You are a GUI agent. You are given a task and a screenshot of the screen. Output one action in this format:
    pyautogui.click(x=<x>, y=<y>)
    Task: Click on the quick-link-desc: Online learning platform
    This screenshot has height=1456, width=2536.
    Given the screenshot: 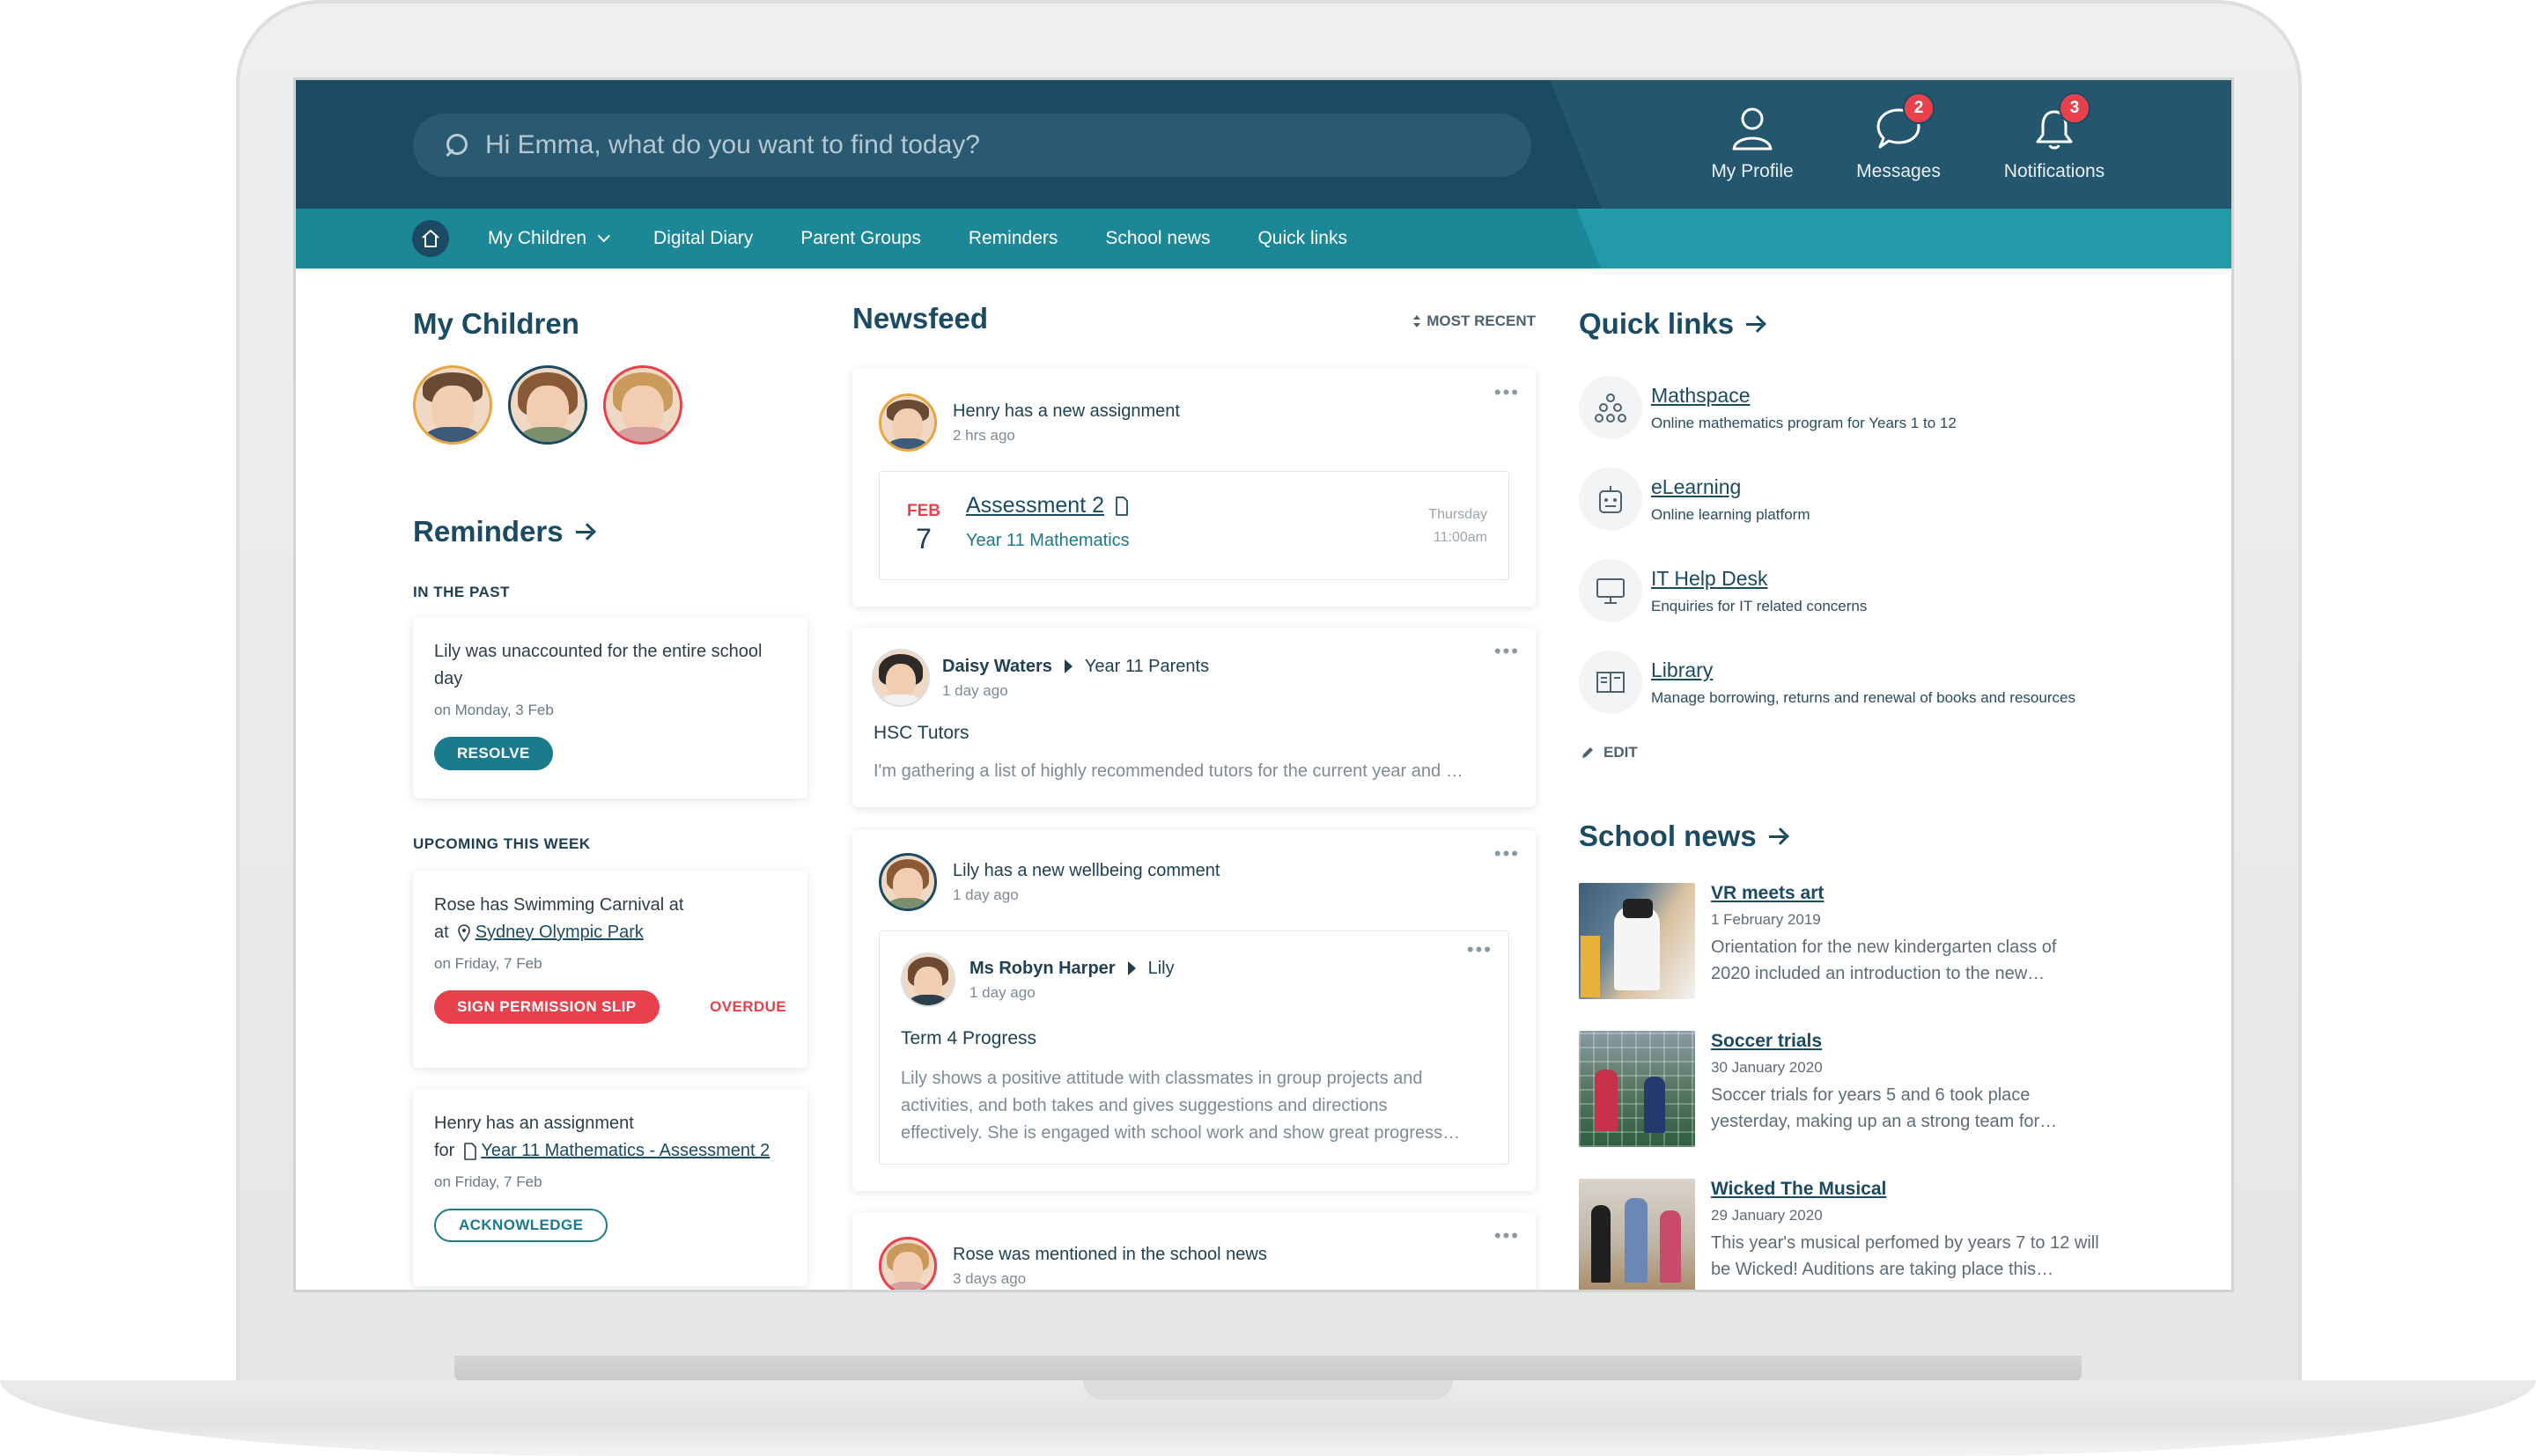 What is the action you would take?
    pyautogui.click(x=1730, y=514)
    